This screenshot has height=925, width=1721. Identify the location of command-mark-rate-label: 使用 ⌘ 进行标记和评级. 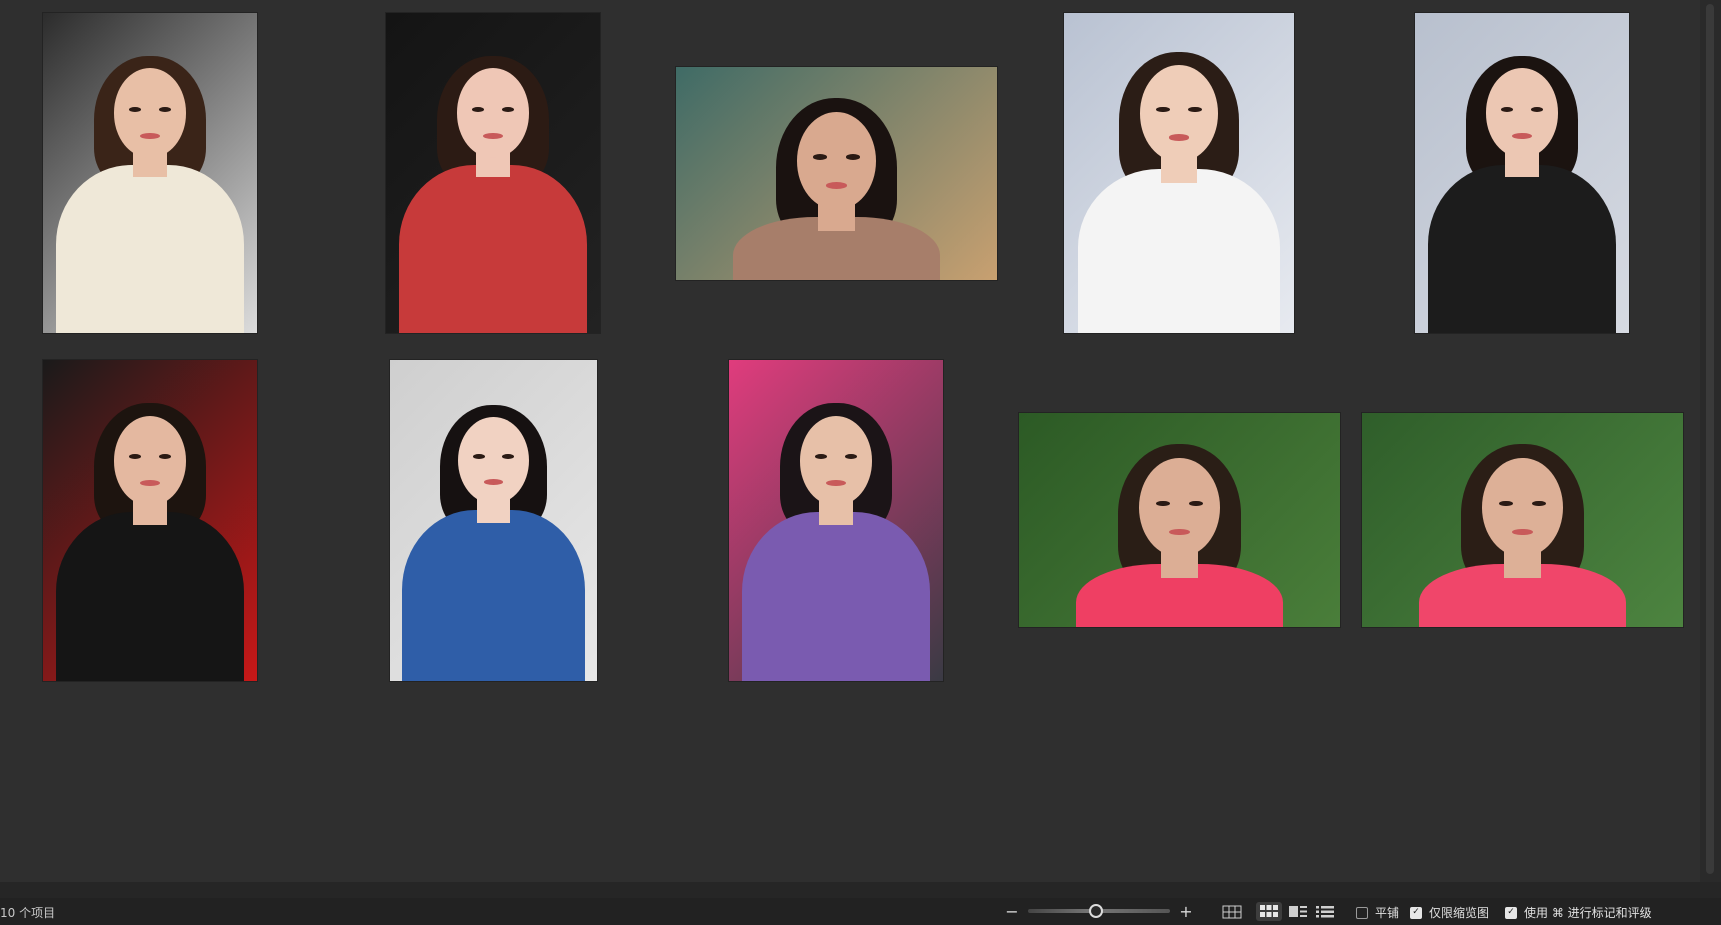
(1588, 913).